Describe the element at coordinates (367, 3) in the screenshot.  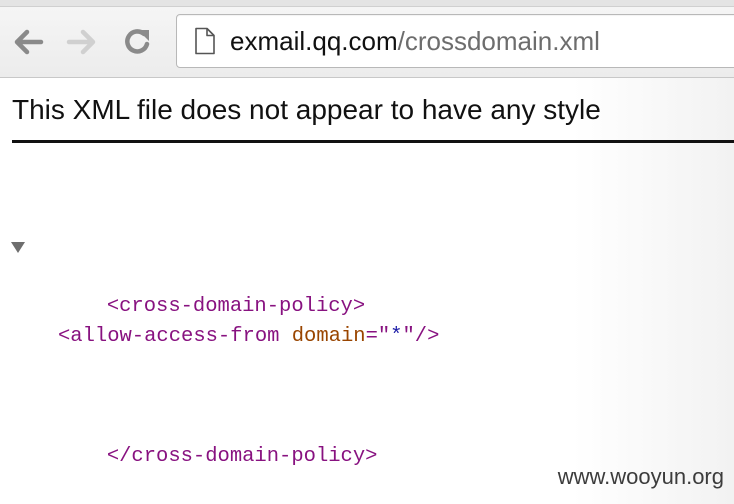
I see `tab-strip-edge` at that location.